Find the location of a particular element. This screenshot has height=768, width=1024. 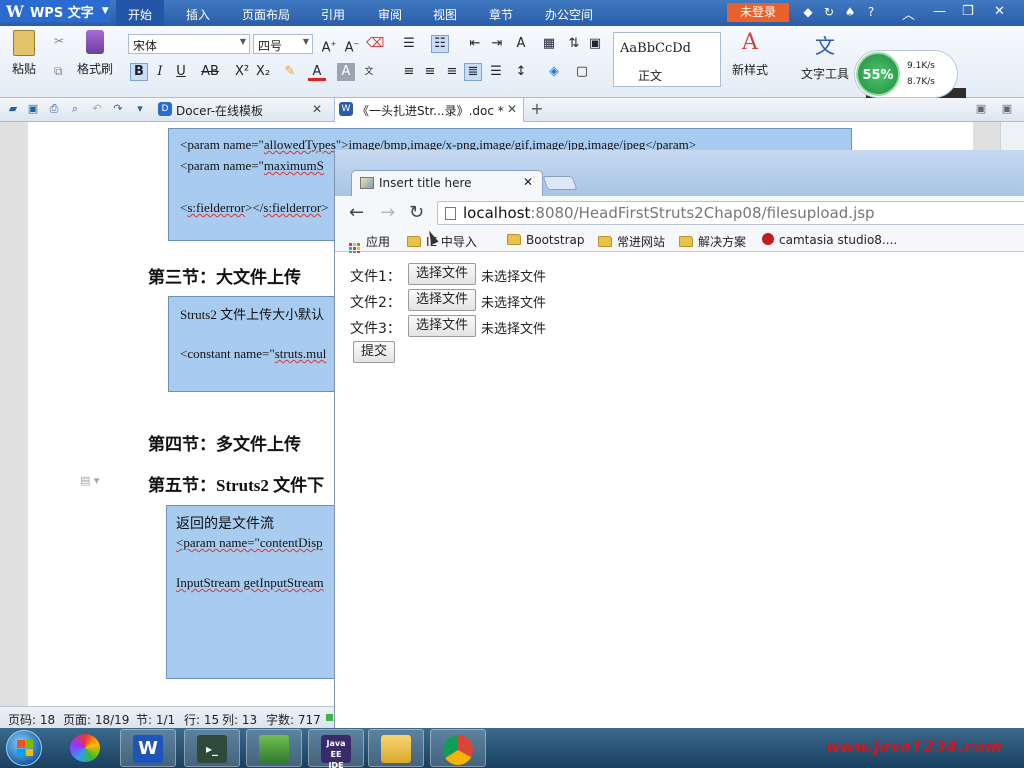

bookmark-ie-import: IE 中导入 is located at coordinates (442, 241).